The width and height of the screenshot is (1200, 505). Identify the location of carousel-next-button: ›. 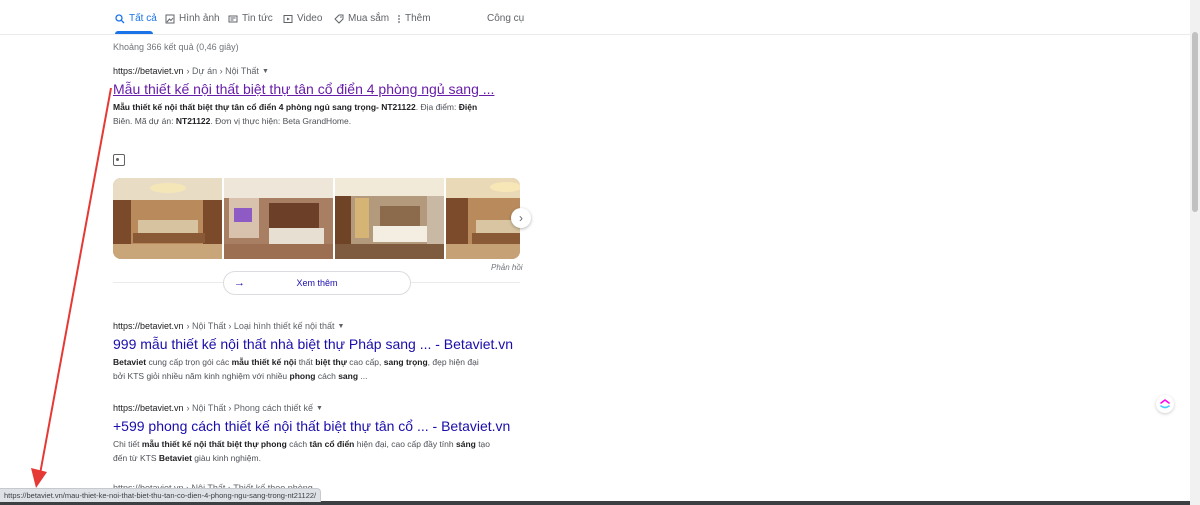
(521, 218).